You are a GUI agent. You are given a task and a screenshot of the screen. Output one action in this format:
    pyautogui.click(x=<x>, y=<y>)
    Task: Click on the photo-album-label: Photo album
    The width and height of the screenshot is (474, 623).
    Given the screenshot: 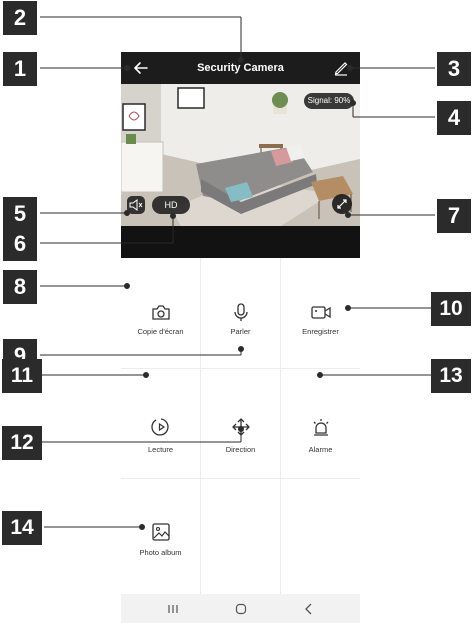 What is the action you would take?
    pyautogui.click(x=160, y=552)
    